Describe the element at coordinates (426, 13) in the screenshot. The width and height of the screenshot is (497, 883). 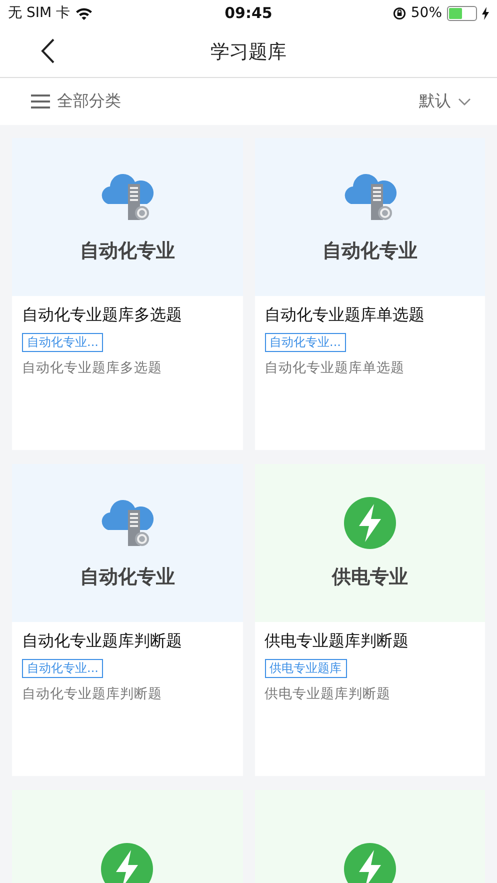
I see `battery-percent: 50%` at that location.